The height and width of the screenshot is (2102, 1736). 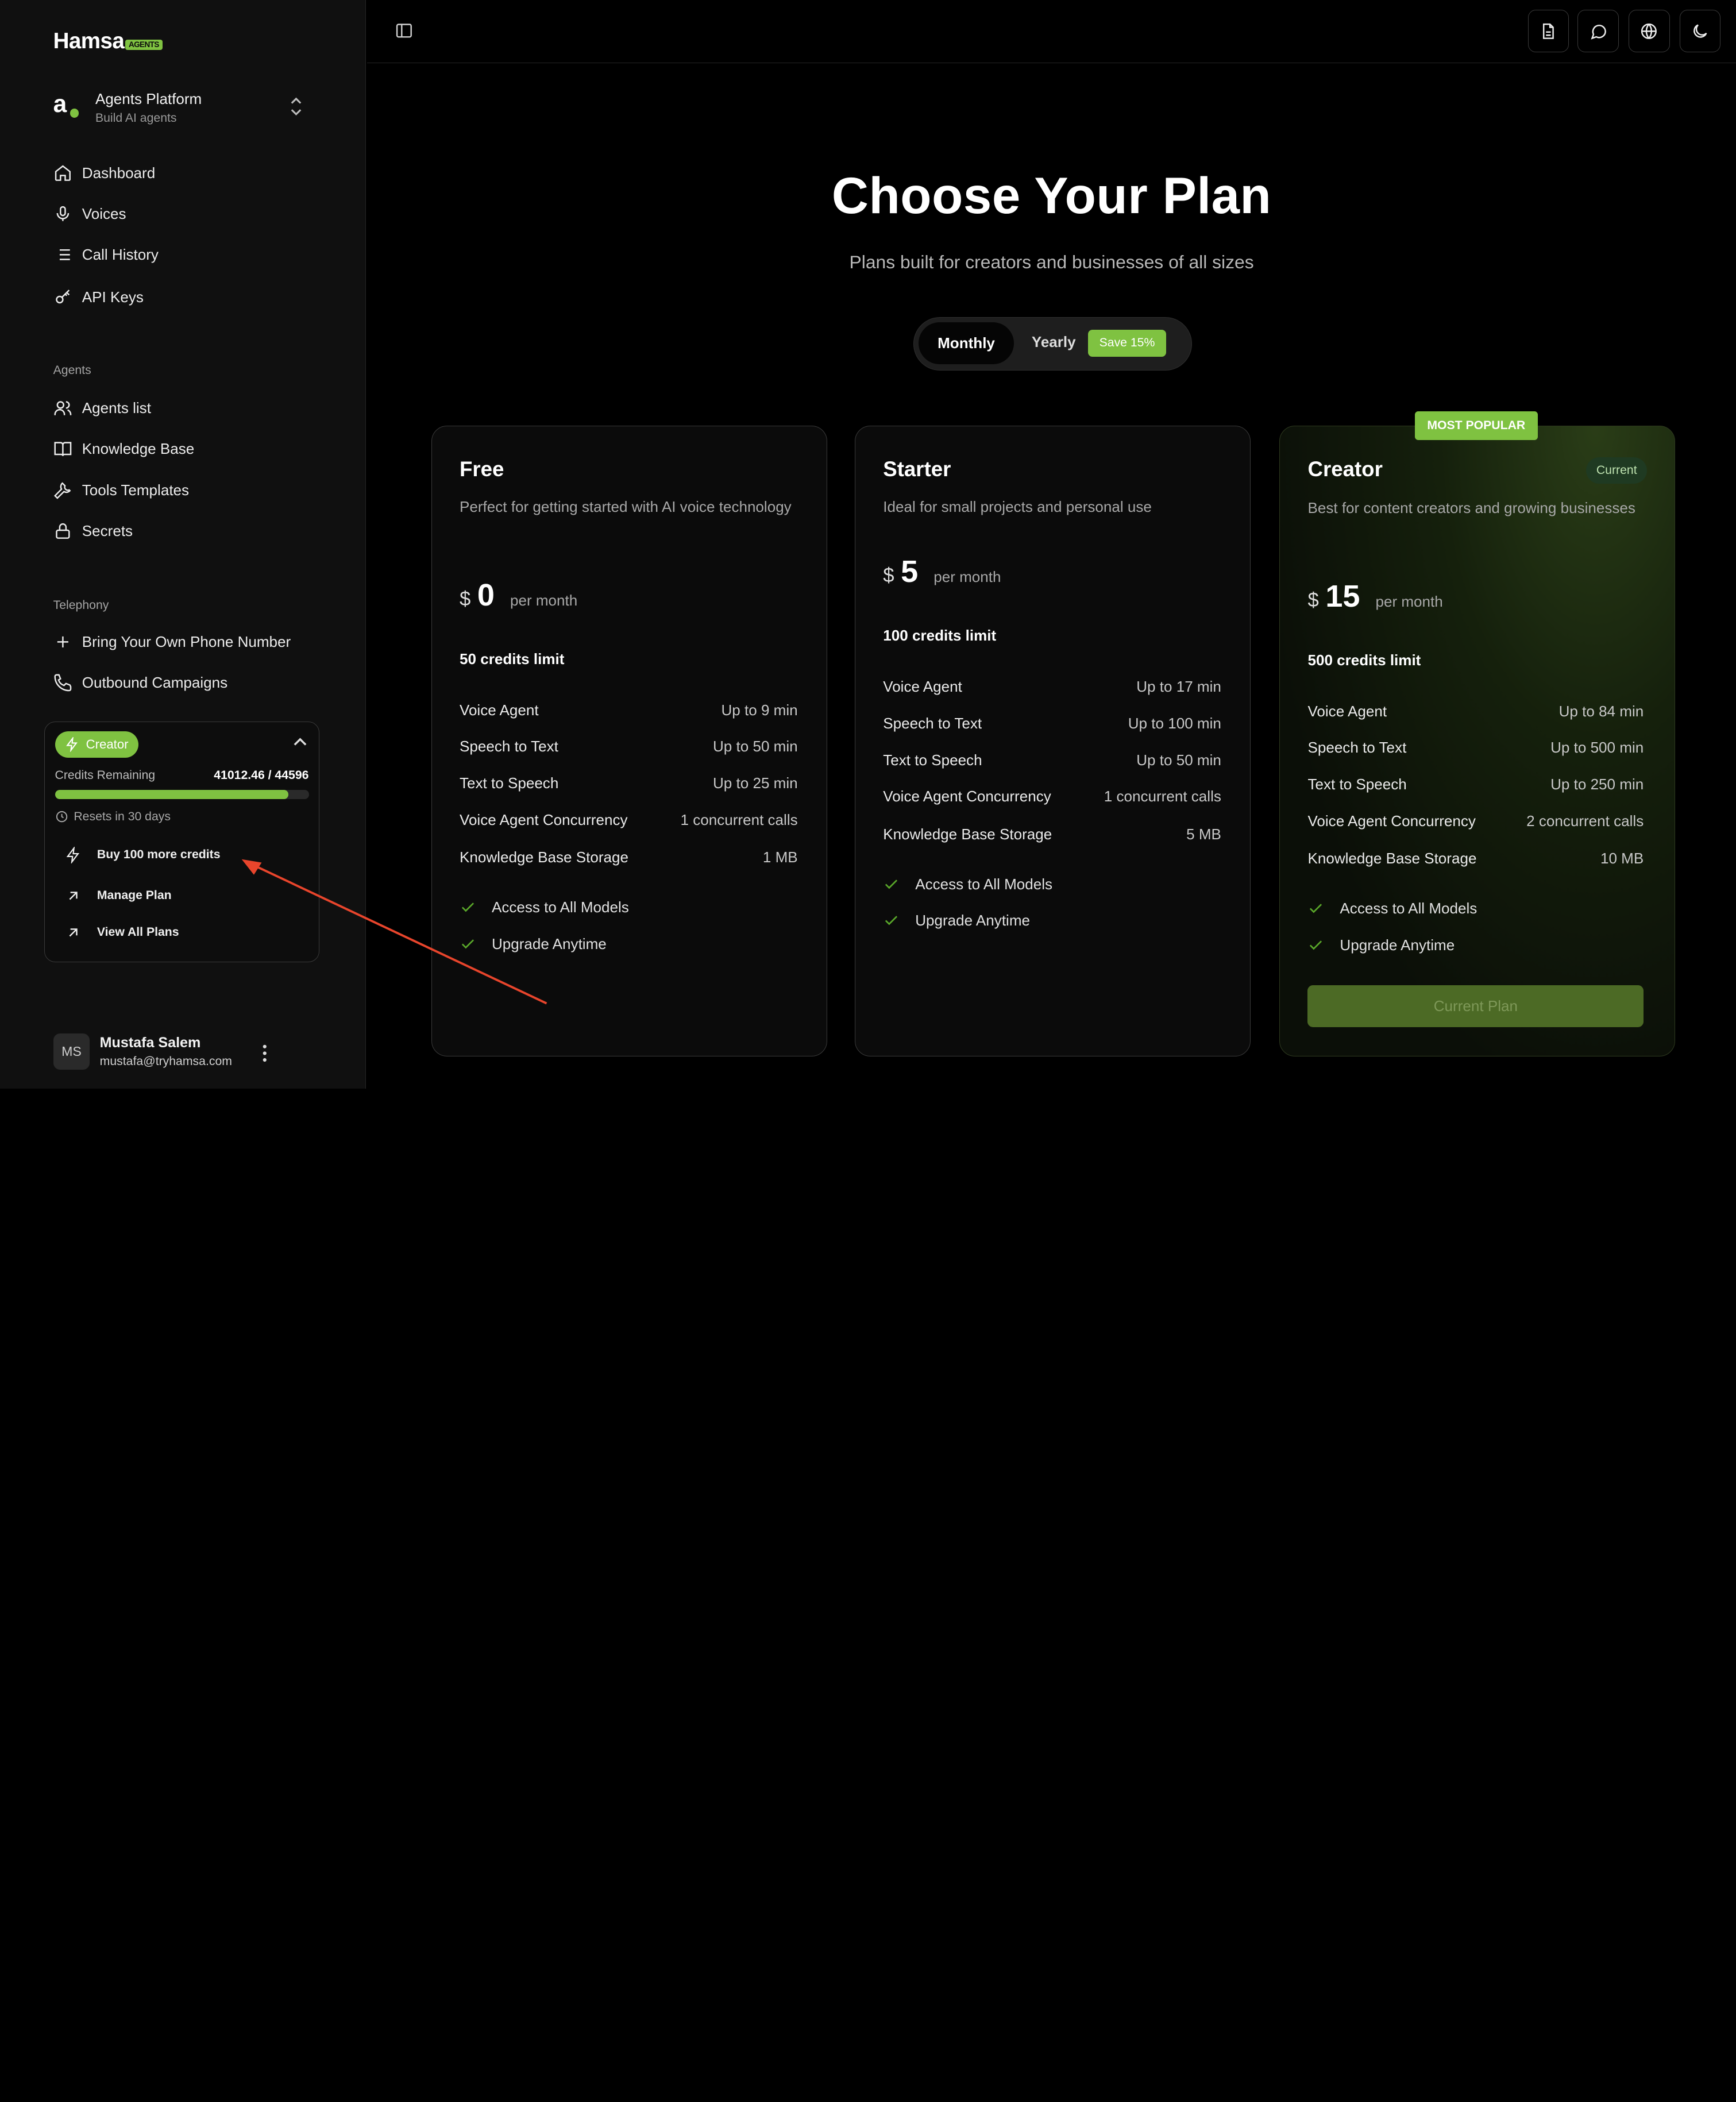 I want to click on billing-monthly-option: Monthly, so click(x=966, y=344).